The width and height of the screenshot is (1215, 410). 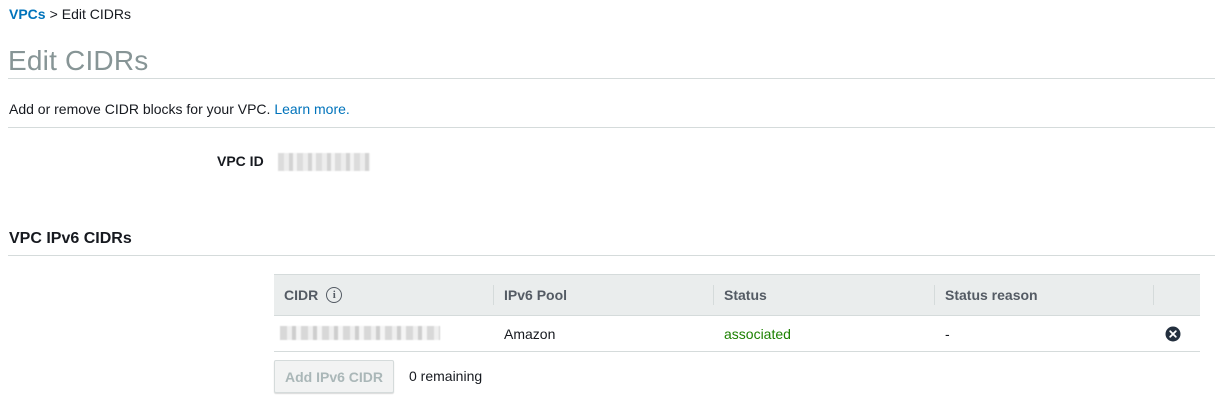 I want to click on breadcrumb-vpcs-link: VPCs, so click(x=27, y=14).